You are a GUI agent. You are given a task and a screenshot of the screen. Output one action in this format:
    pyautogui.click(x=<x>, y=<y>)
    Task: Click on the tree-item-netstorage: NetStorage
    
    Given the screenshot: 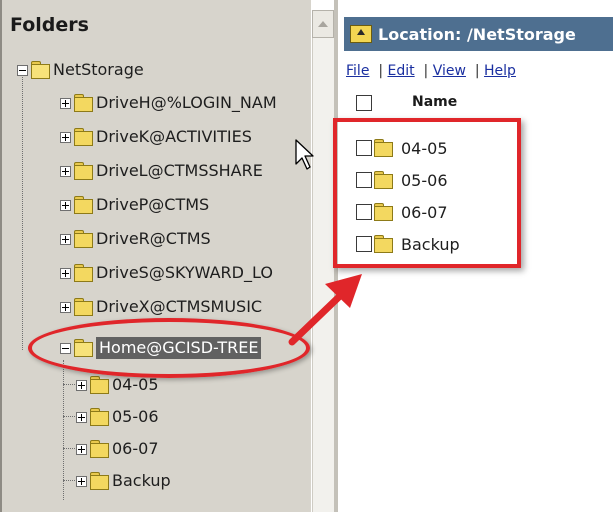 What is the action you would take?
    pyautogui.click(x=80, y=70)
    